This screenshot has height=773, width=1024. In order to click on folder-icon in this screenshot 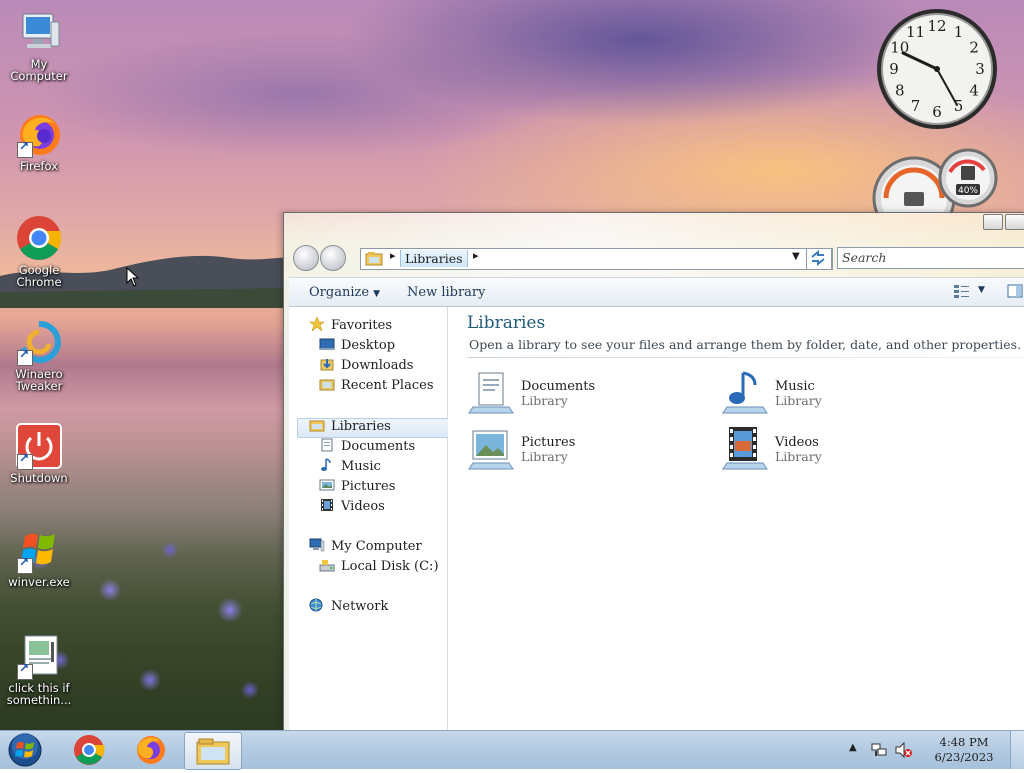, I will do `click(213, 751)`.